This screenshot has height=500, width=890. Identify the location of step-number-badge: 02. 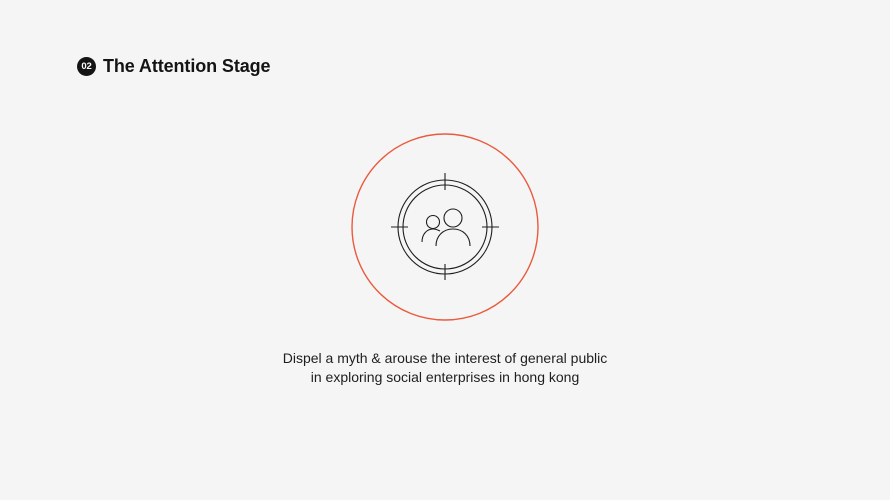
(86, 66).